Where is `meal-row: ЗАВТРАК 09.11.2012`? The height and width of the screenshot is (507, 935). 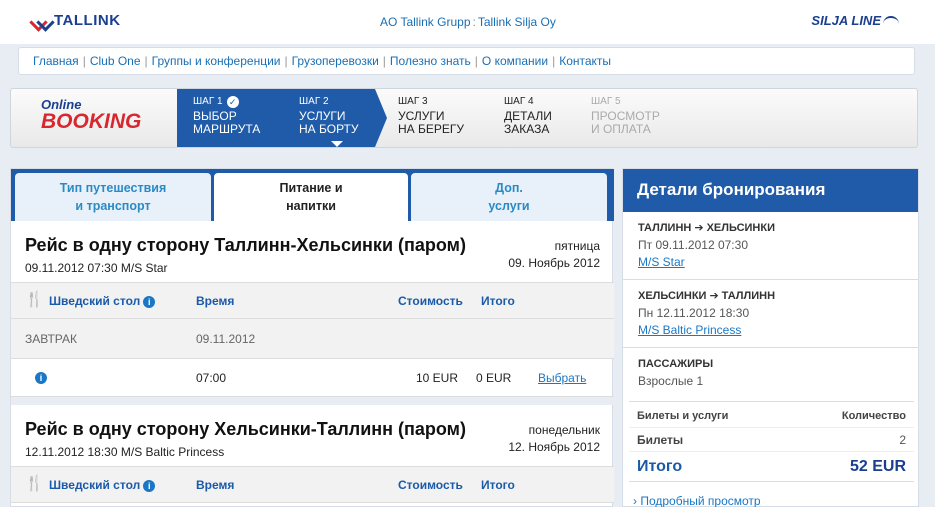 meal-row: ЗАВТРАК 09.11.2012 is located at coordinates (312, 339).